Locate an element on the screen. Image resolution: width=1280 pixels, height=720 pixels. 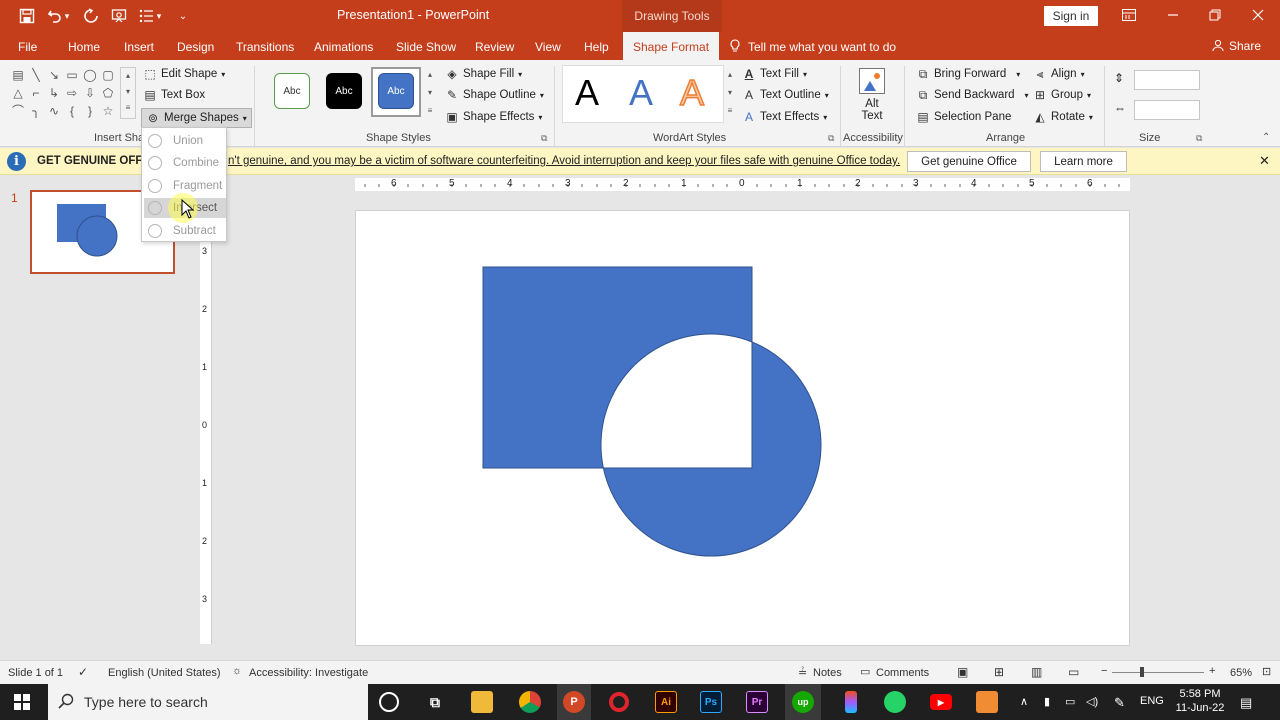
elbow-connector-icon: ⌐ is located at coordinates (36, 93).